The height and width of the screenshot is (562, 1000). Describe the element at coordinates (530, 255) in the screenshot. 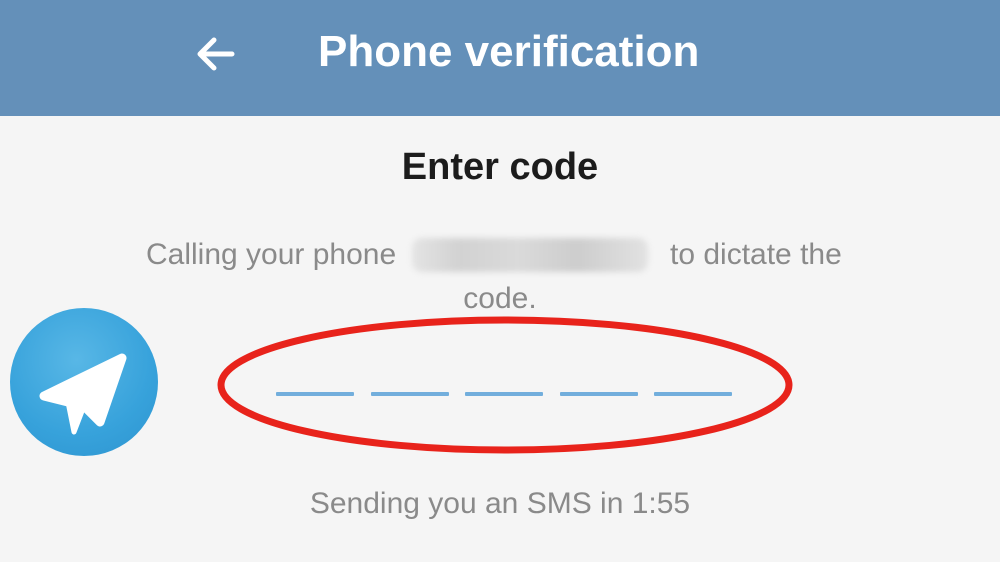

I see `redacted-phone-number` at that location.